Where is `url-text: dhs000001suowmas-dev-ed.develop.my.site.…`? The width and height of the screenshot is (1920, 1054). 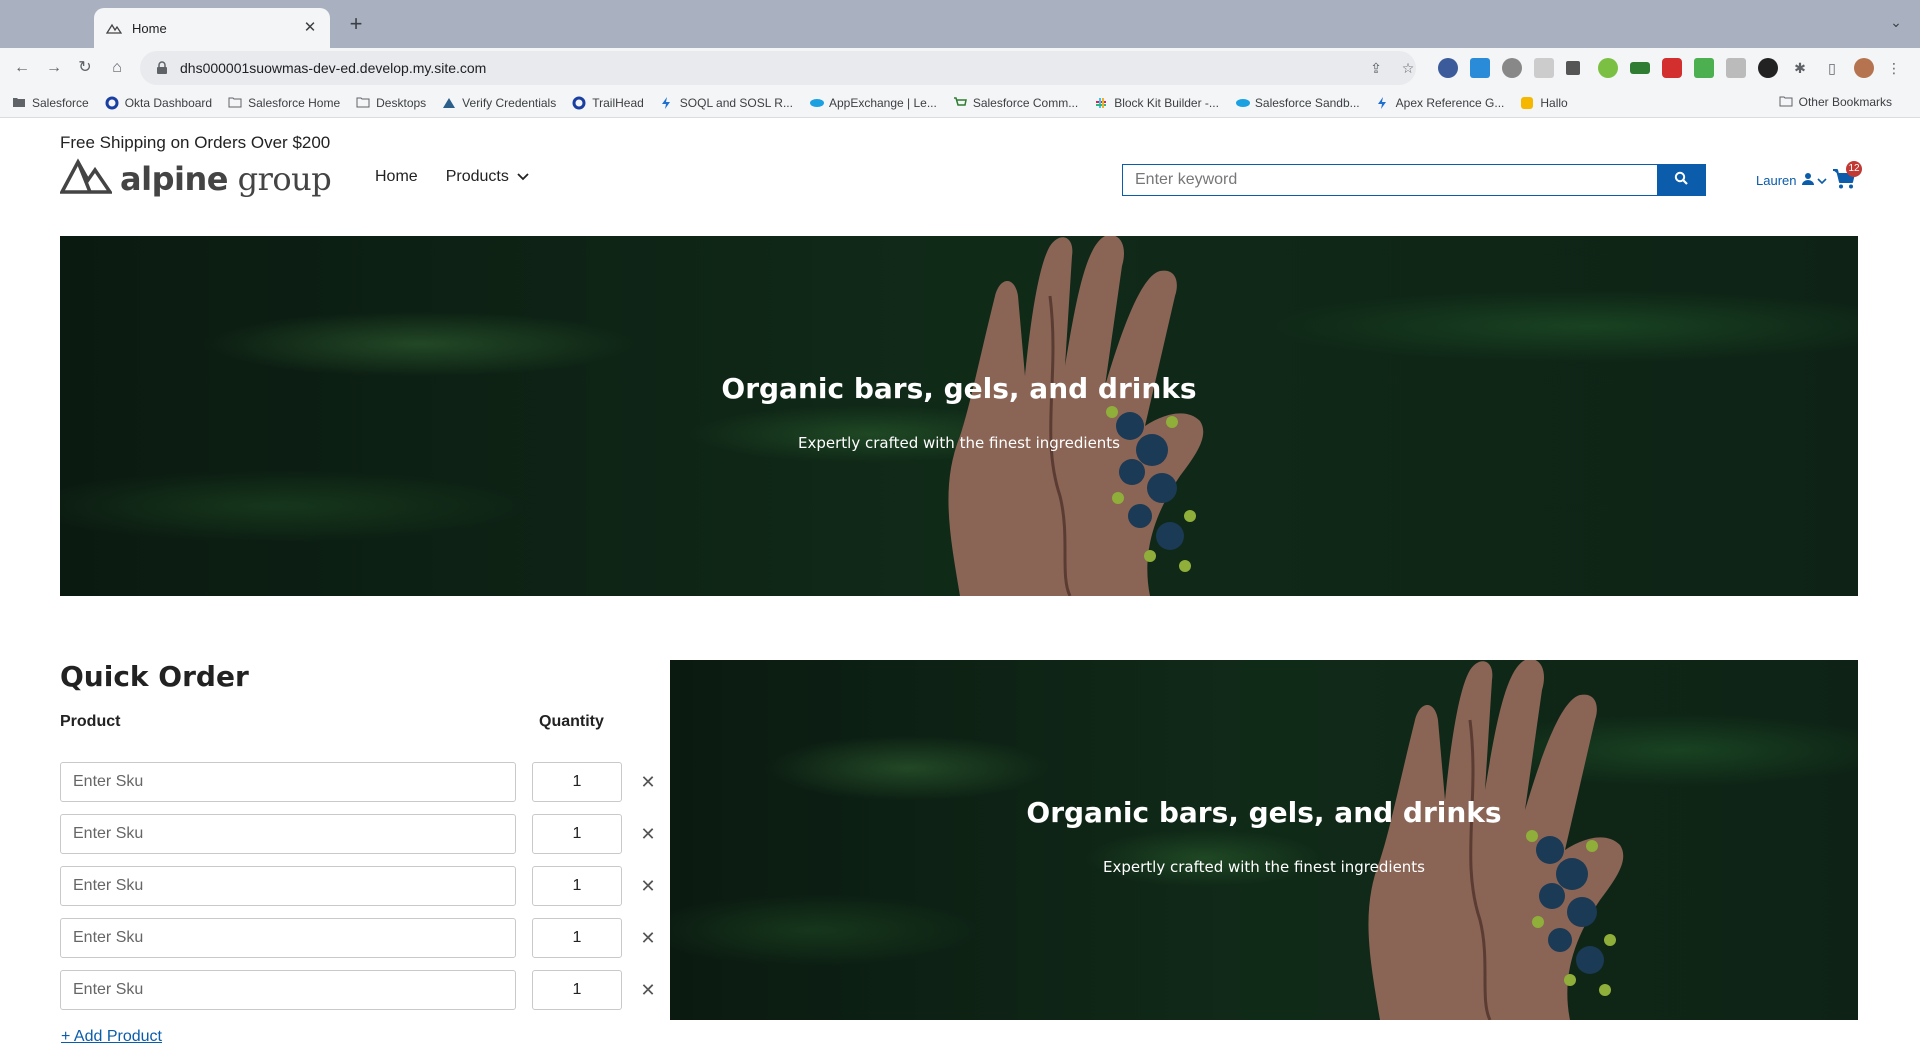
url-text: dhs000001suowmas-dev-ed.develop.my.site.… is located at coordinates (333, 68).